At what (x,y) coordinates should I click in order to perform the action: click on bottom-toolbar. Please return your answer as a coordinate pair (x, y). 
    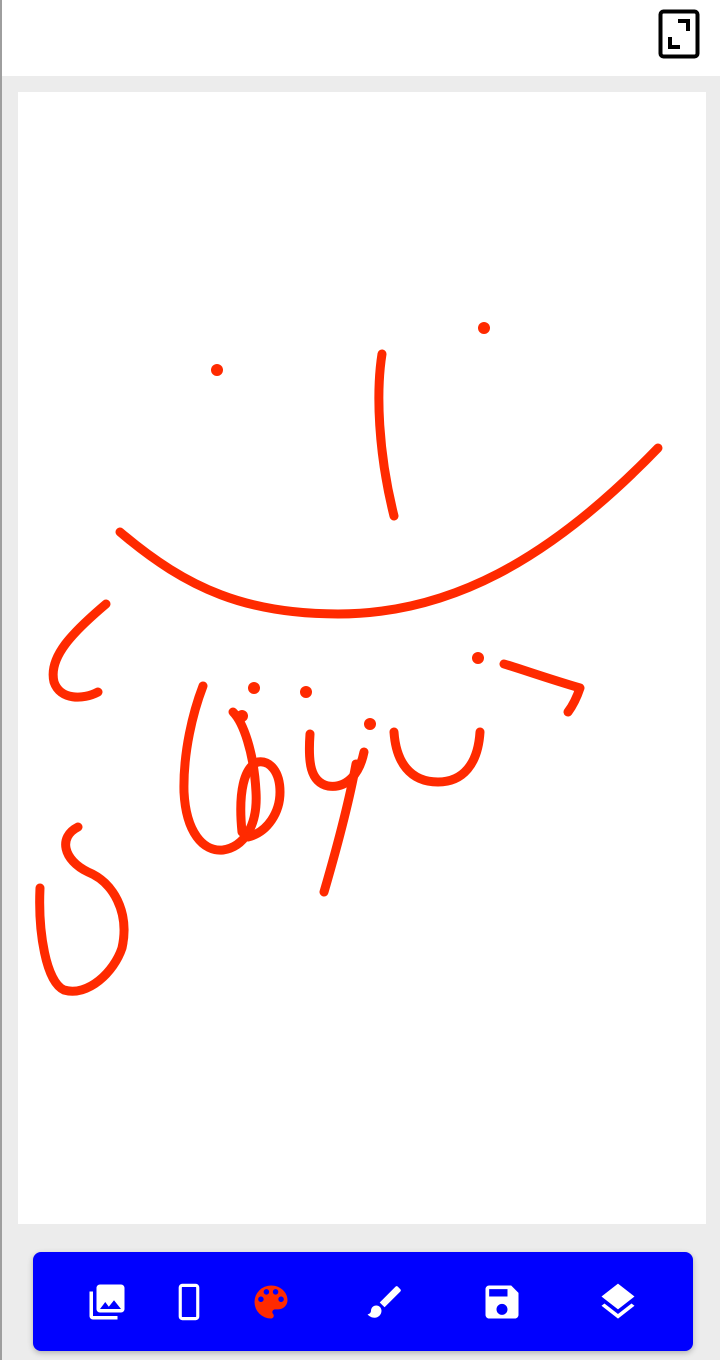
    Looking at the image, I should click on (363, 1301).